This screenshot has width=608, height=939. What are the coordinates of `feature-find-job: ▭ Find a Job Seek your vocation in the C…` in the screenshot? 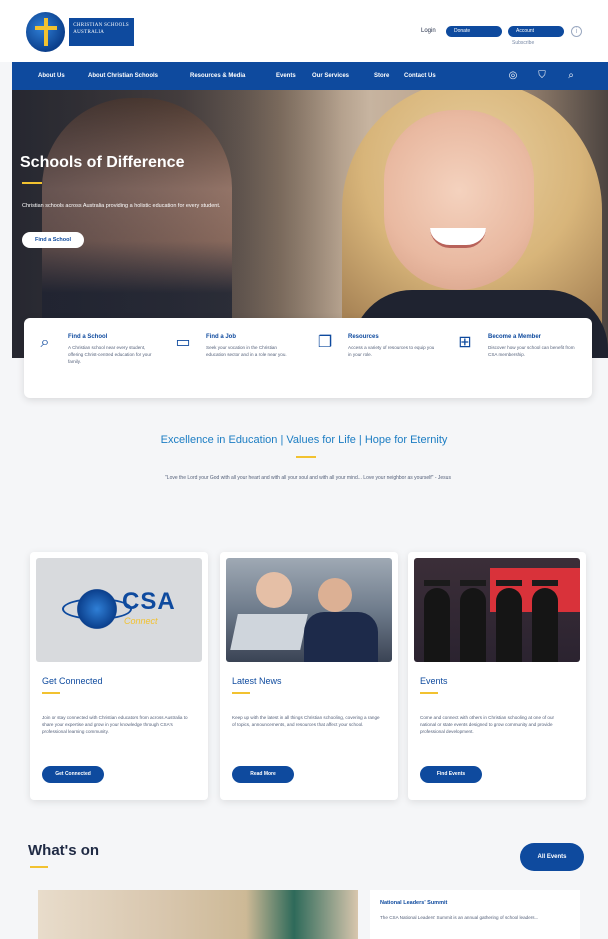 It's located at (237, 358).